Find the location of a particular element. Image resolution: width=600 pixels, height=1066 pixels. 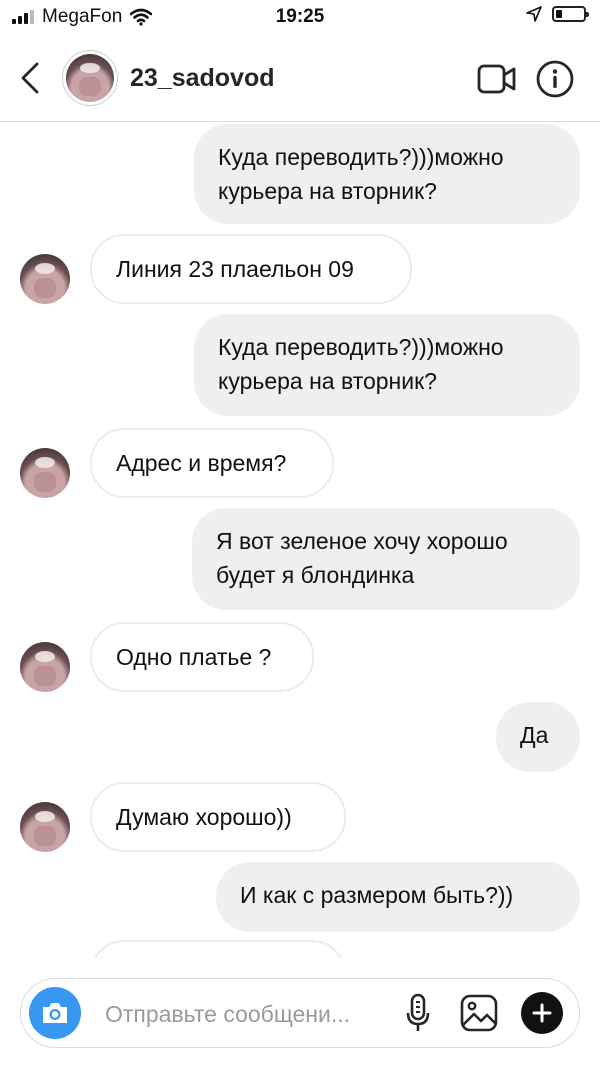

status-time: 19:25 is located at coordinates (300, 16).